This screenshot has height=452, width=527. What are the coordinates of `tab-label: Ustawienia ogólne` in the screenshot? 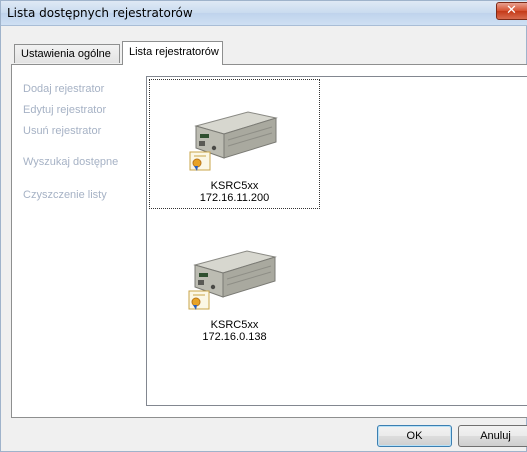 It's located at (66, 54).